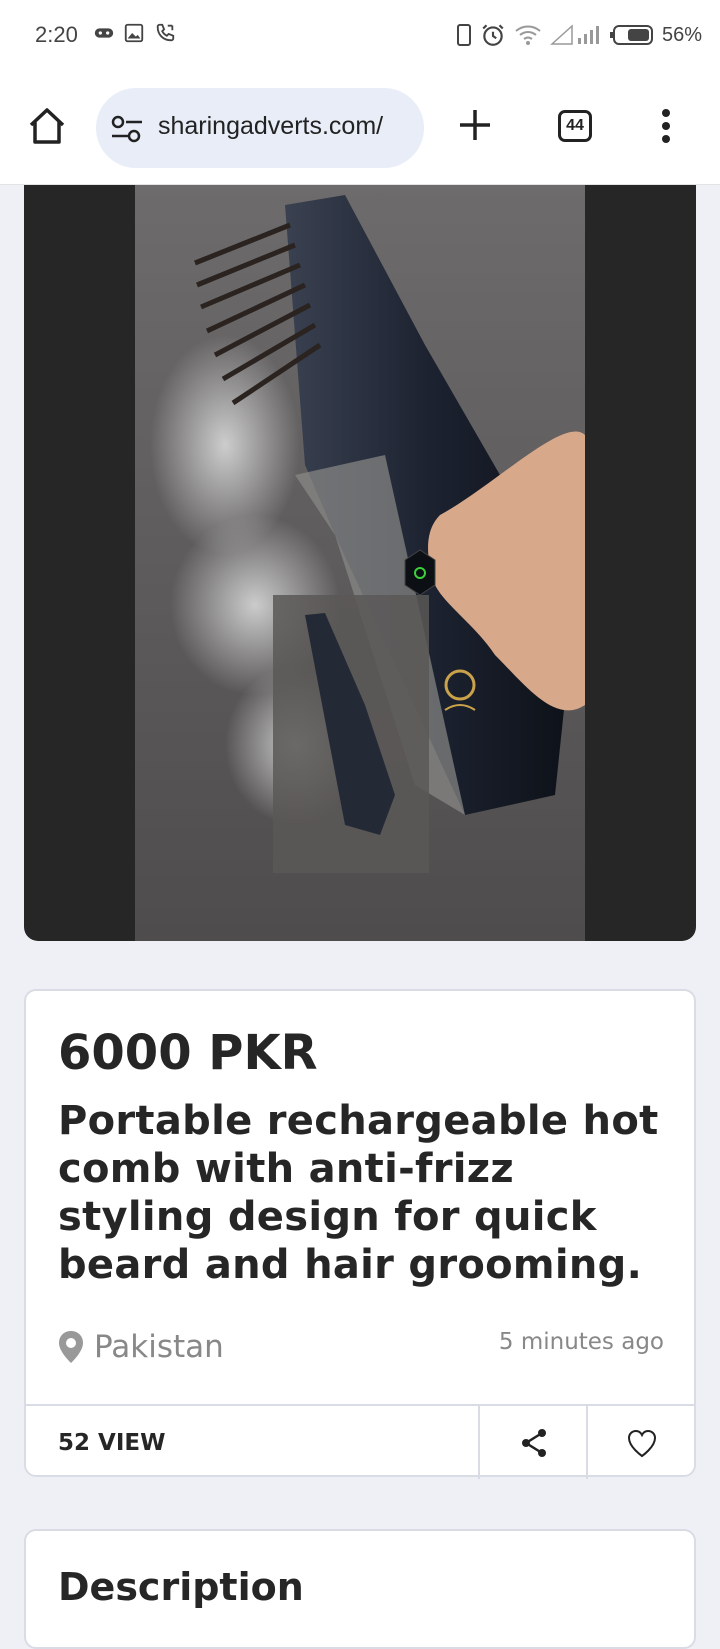 The width and height of the screenshot is (720, 1649). I want to click on new-tab-button, so click(475, 127).